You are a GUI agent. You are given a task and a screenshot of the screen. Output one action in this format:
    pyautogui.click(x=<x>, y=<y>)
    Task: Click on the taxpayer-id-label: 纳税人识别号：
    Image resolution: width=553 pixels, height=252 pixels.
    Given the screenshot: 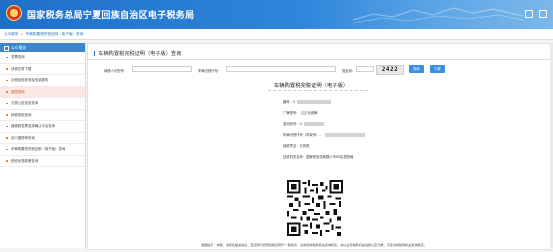 What is the action you would take?
    pyautogui.click(x=116, y=70)
    